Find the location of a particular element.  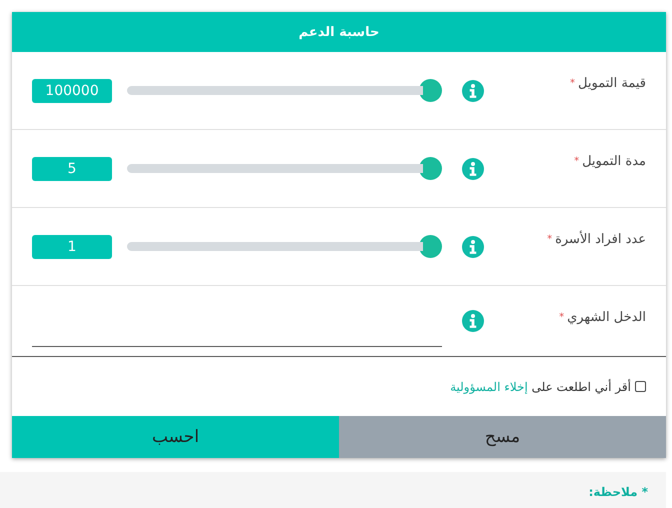

field-label: الدخل الشهري is located at coordinates (606, 317).